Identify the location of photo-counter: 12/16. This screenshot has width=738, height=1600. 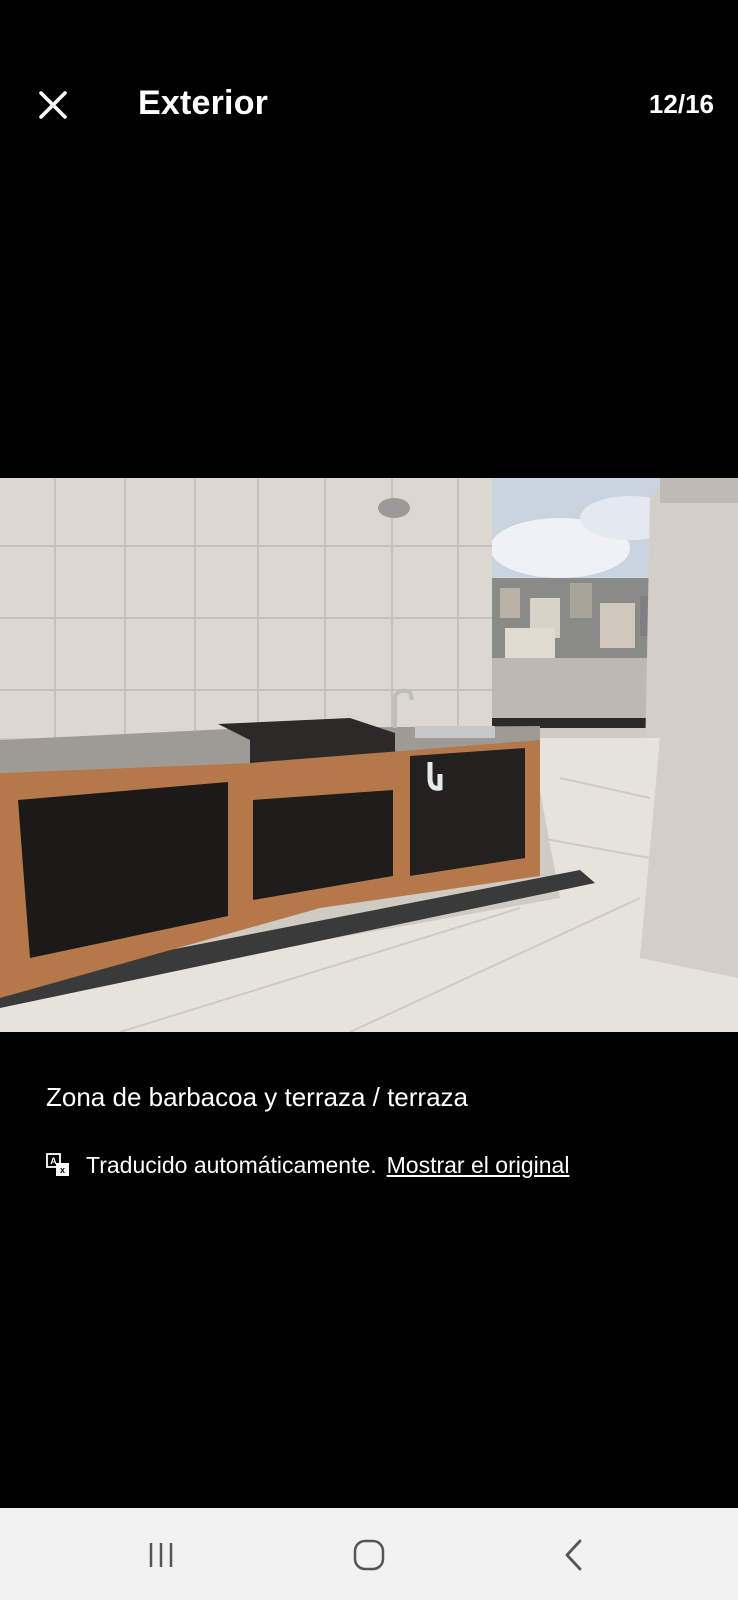
(681, 104).